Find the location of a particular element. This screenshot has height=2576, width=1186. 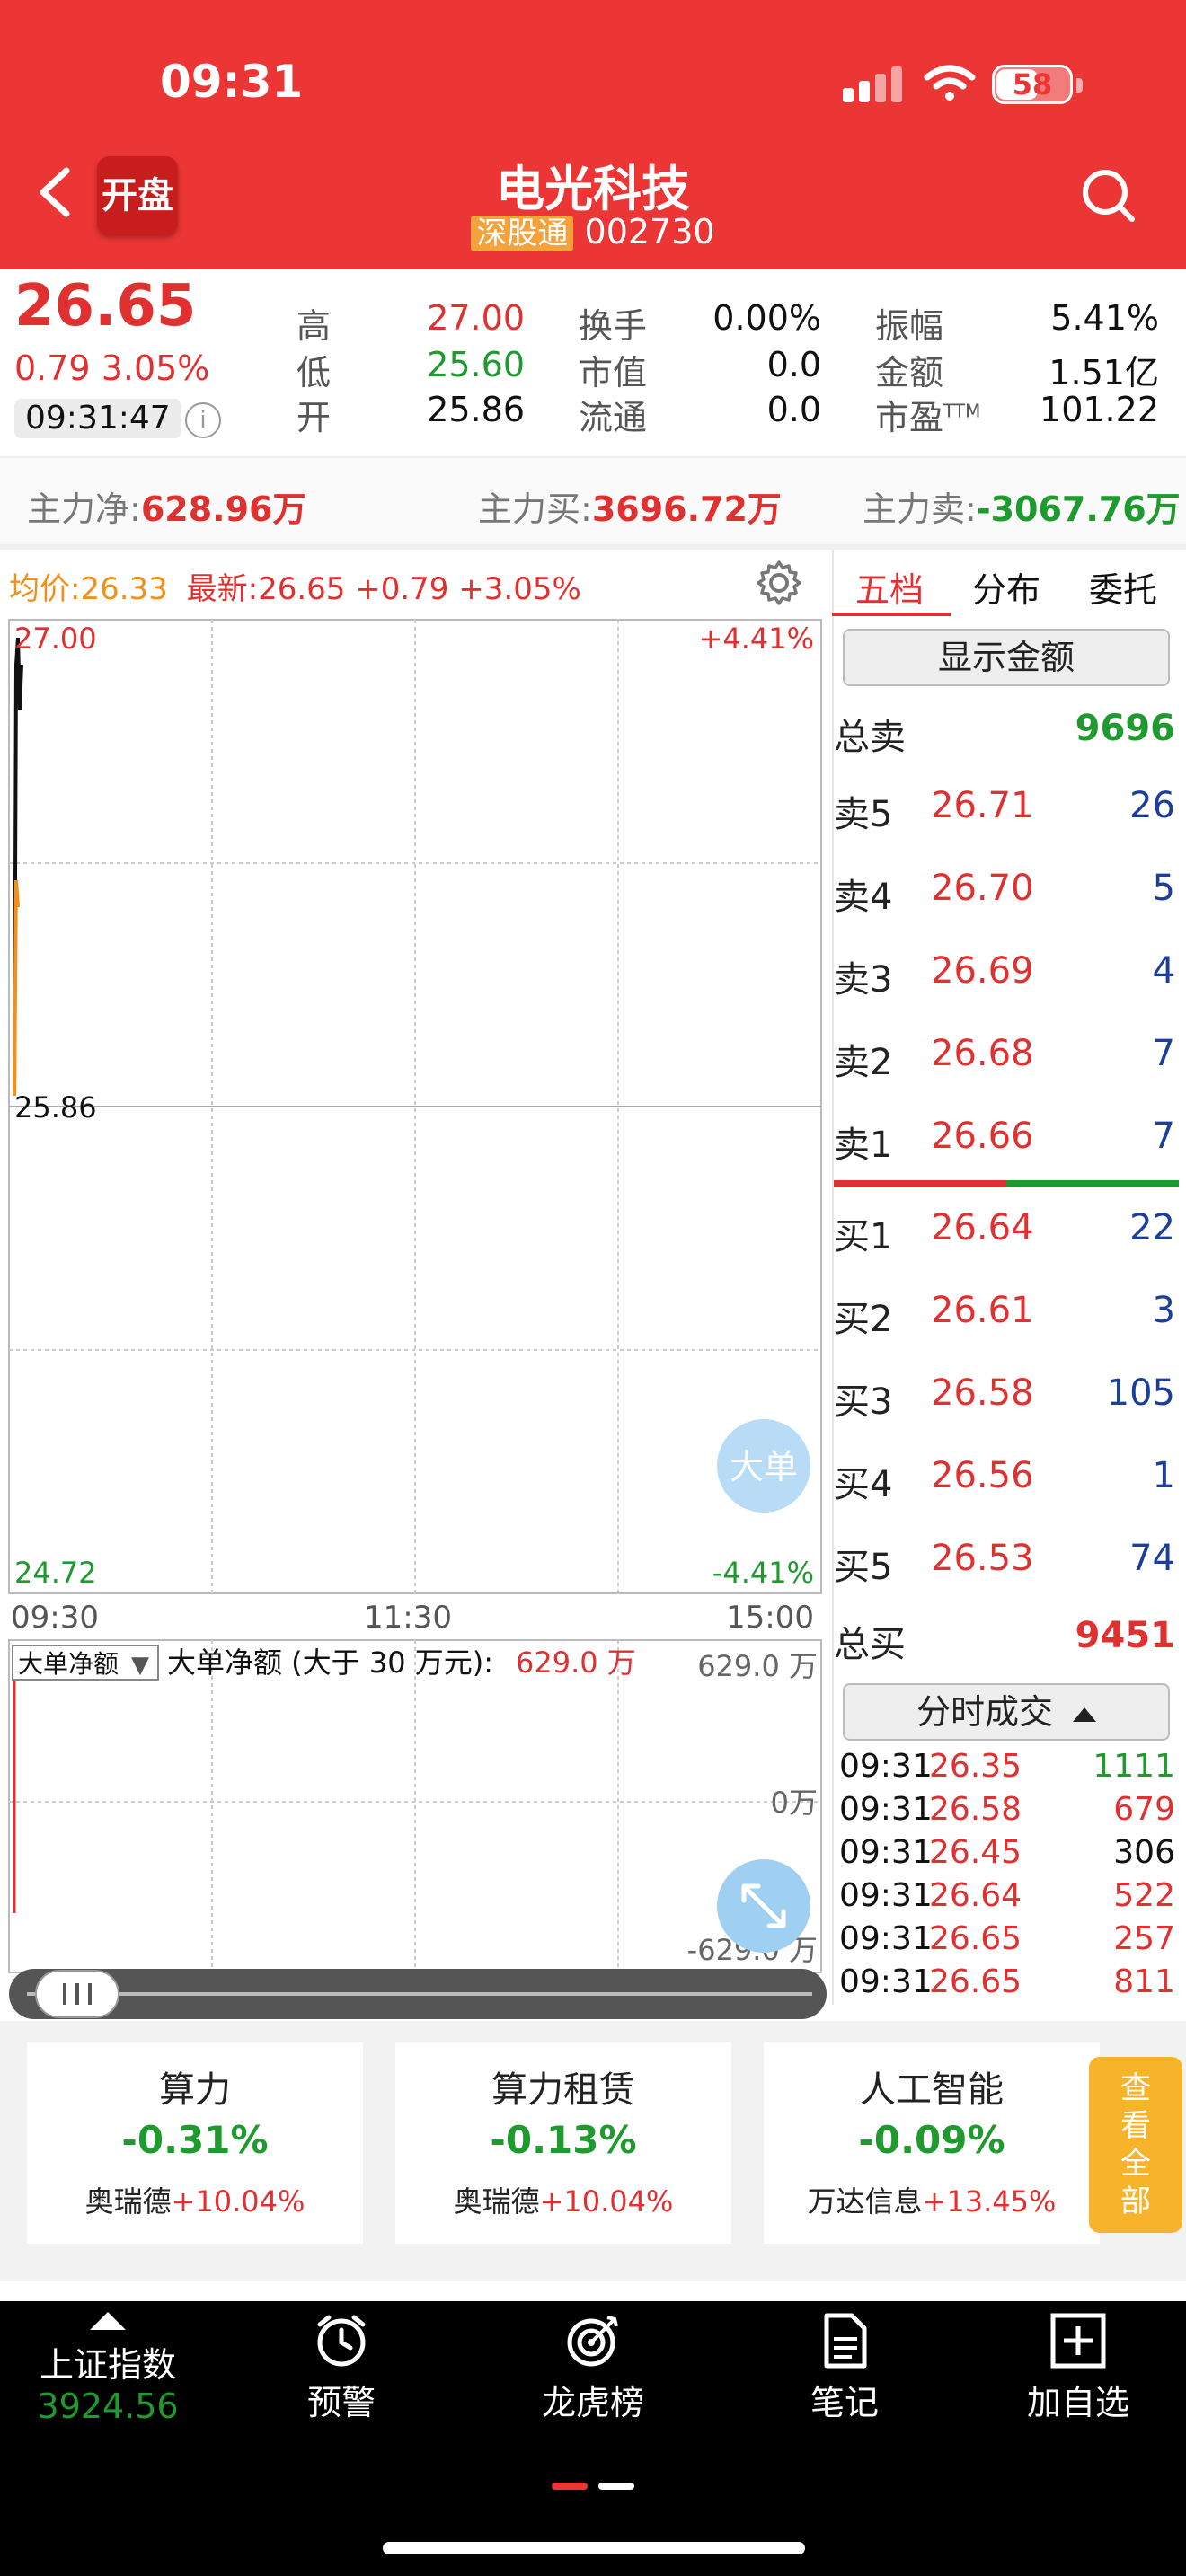

market-cap-value: 0.0 is located at coordinates (793, 364).